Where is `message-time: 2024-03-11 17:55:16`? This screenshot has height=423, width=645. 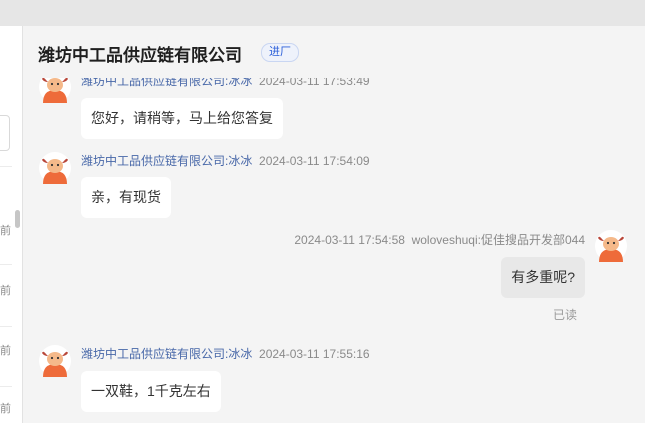
message-time: 2024-03-11 17:55:16 is located at coordinates (314, 354).